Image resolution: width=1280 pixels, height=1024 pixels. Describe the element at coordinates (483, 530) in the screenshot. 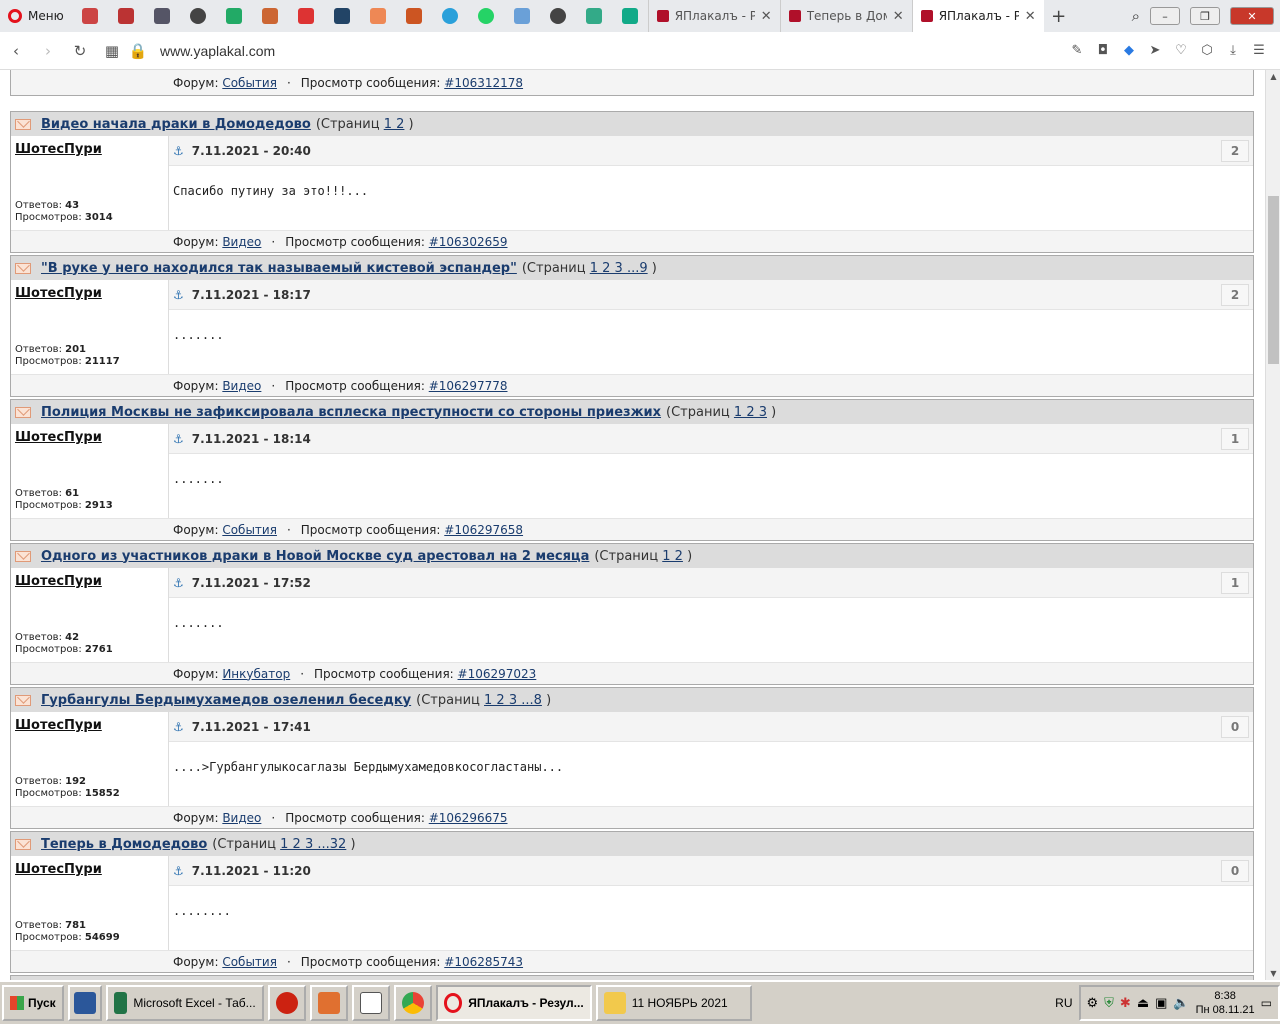

I see `message-id-link: #106297658` at that location.